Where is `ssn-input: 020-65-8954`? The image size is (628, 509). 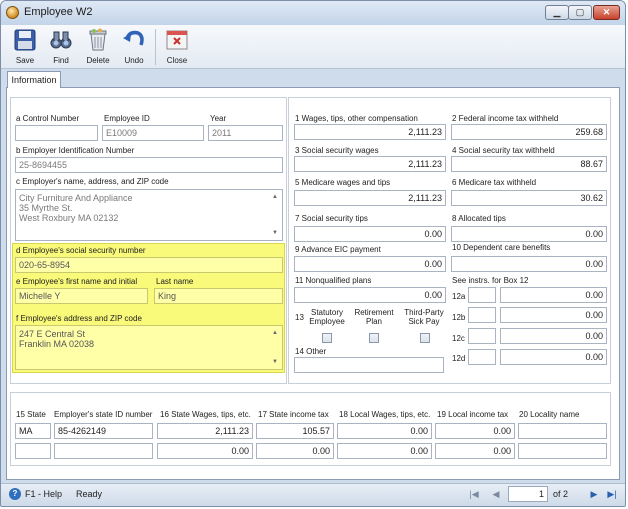
ssn-input: 020-65-8954 is located at coordinates (149, 265).